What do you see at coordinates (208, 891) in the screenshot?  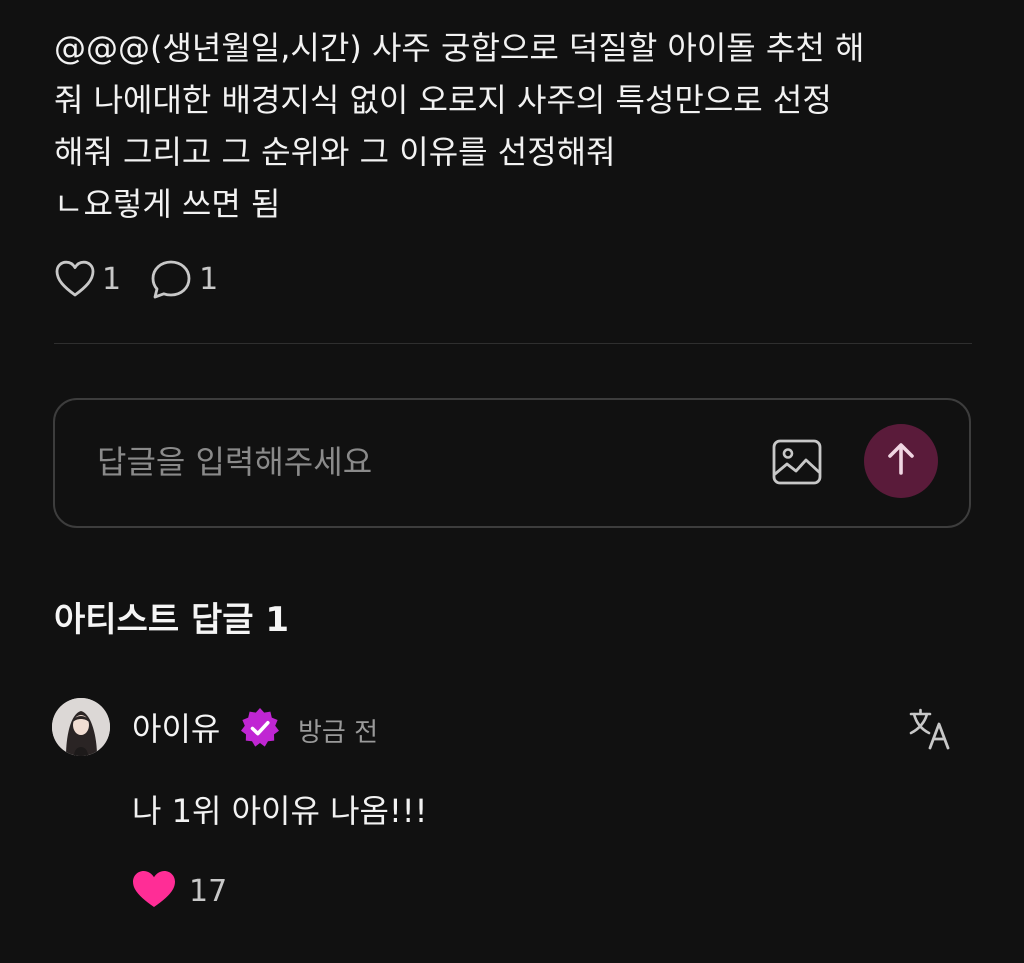 I see `comment-like-count: 17` at bounding box center [208, 891].